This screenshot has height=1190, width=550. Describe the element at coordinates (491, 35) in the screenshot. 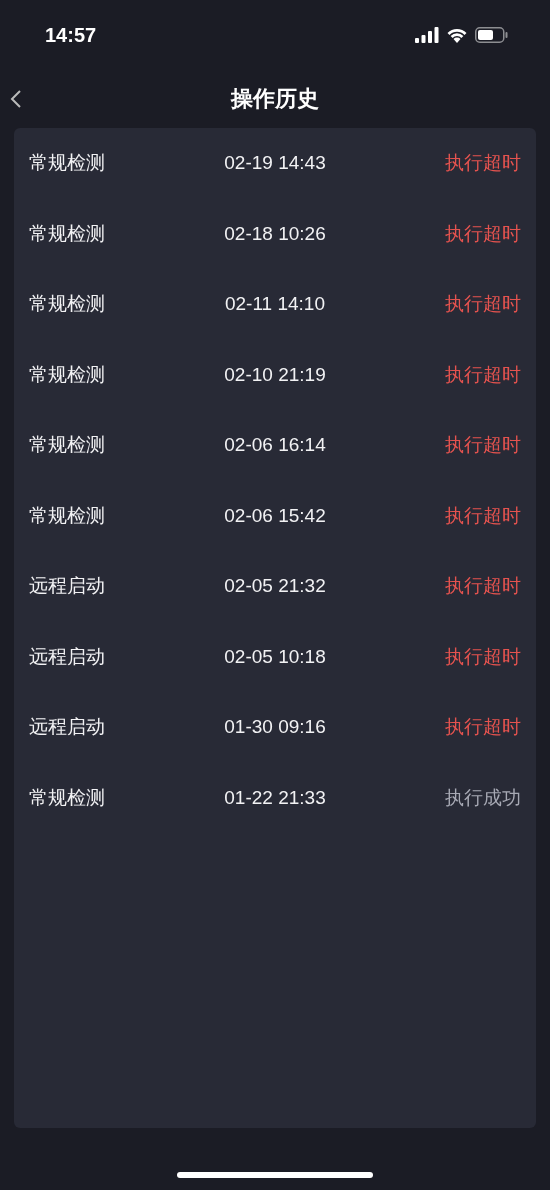

I see `battery-icon` at that location.